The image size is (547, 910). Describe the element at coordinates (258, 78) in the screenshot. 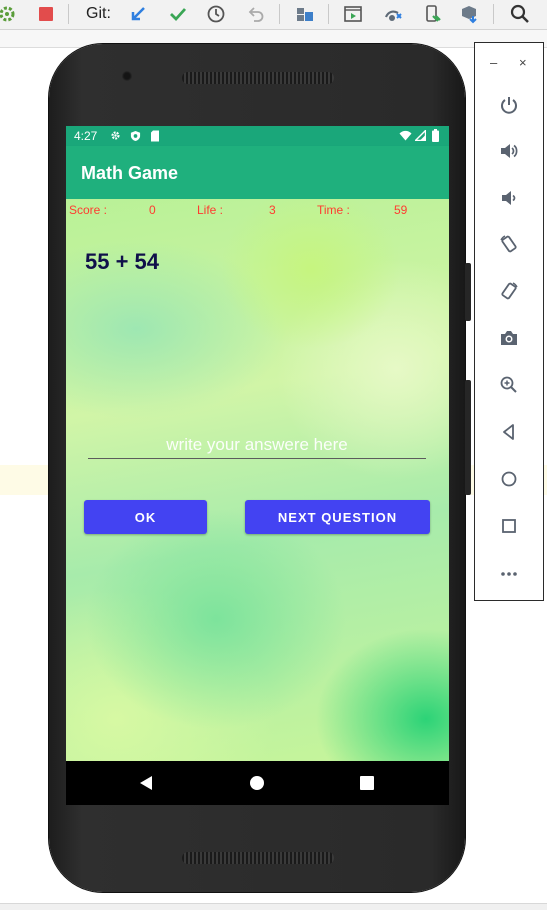

I see `top-speaker-grille` at that location.